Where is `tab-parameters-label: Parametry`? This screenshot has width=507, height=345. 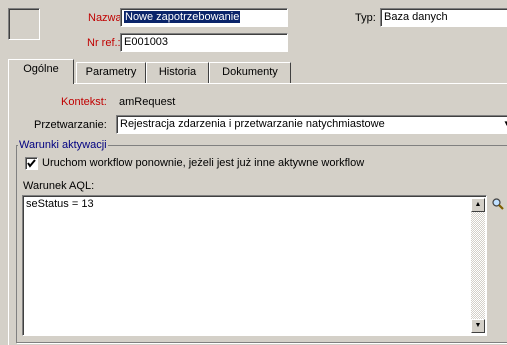
tab-parameters-label: Parametry is located at coordinates (111, 72).